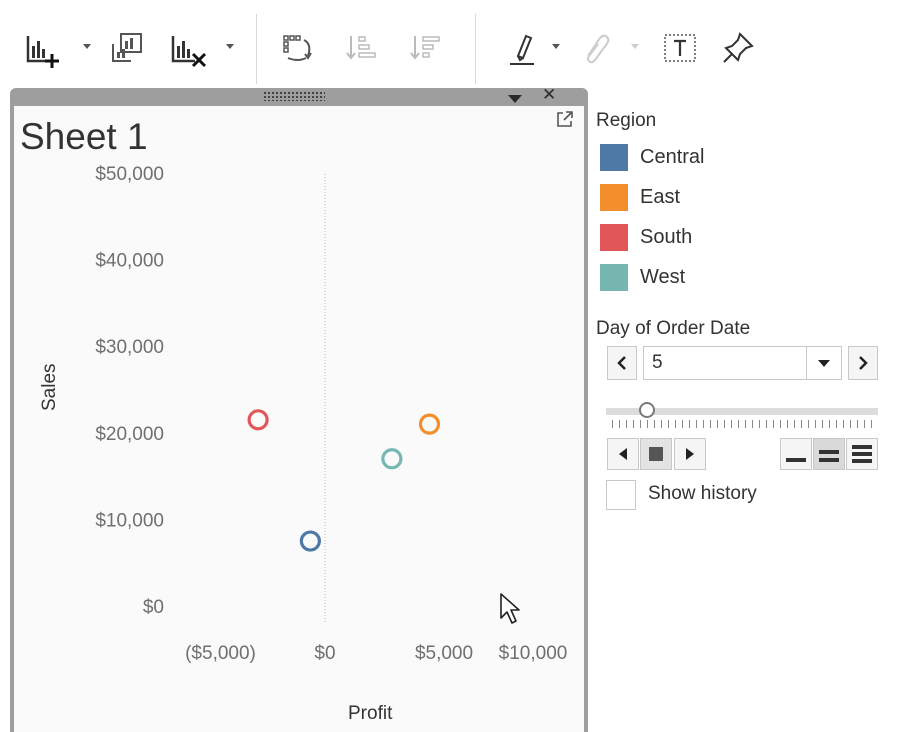  I want to click on y-tick-label: $20,000, so click(129, 434).